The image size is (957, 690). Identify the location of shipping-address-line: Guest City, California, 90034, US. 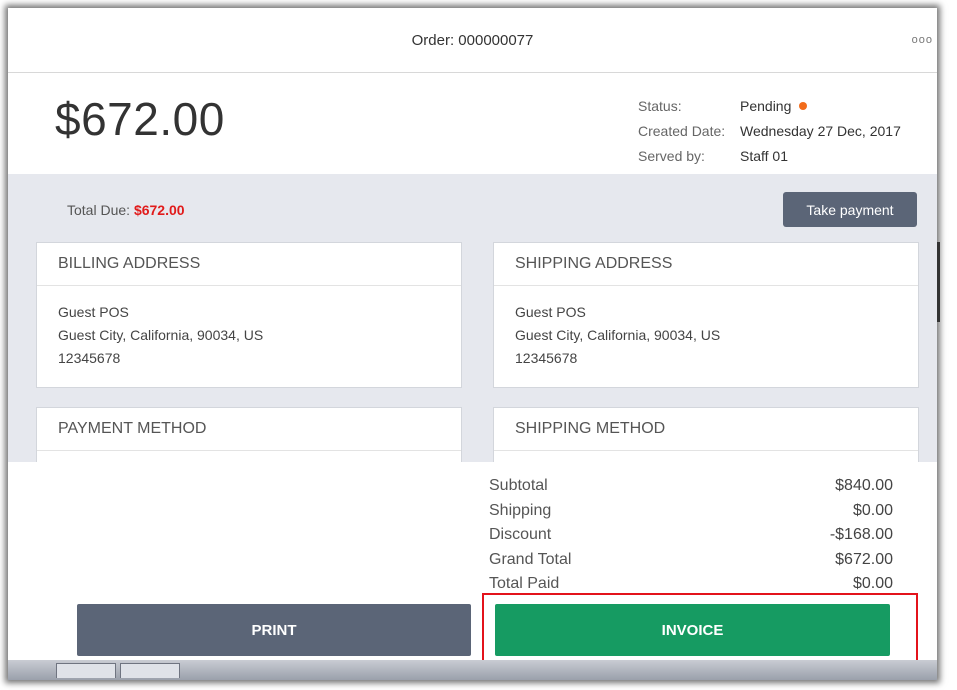
(618, 335).